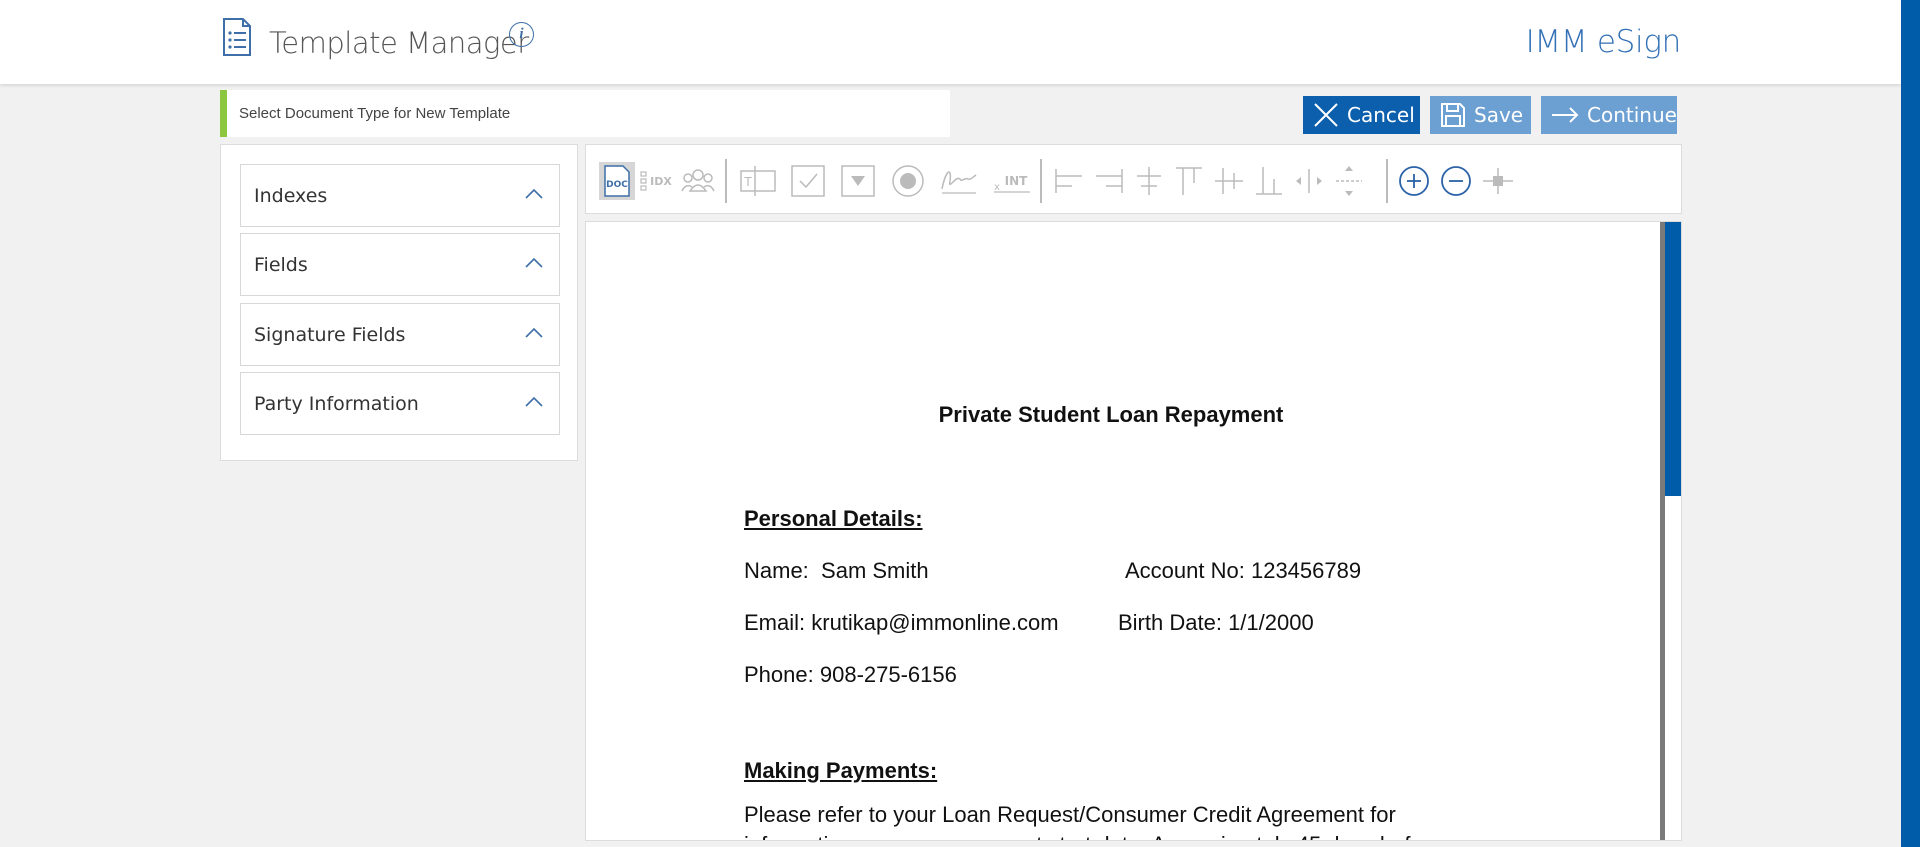 The height and width of the screenshot is (847, 1920). I want to click on document-title: Private Student Loan Repayment, so click(1111, 414).